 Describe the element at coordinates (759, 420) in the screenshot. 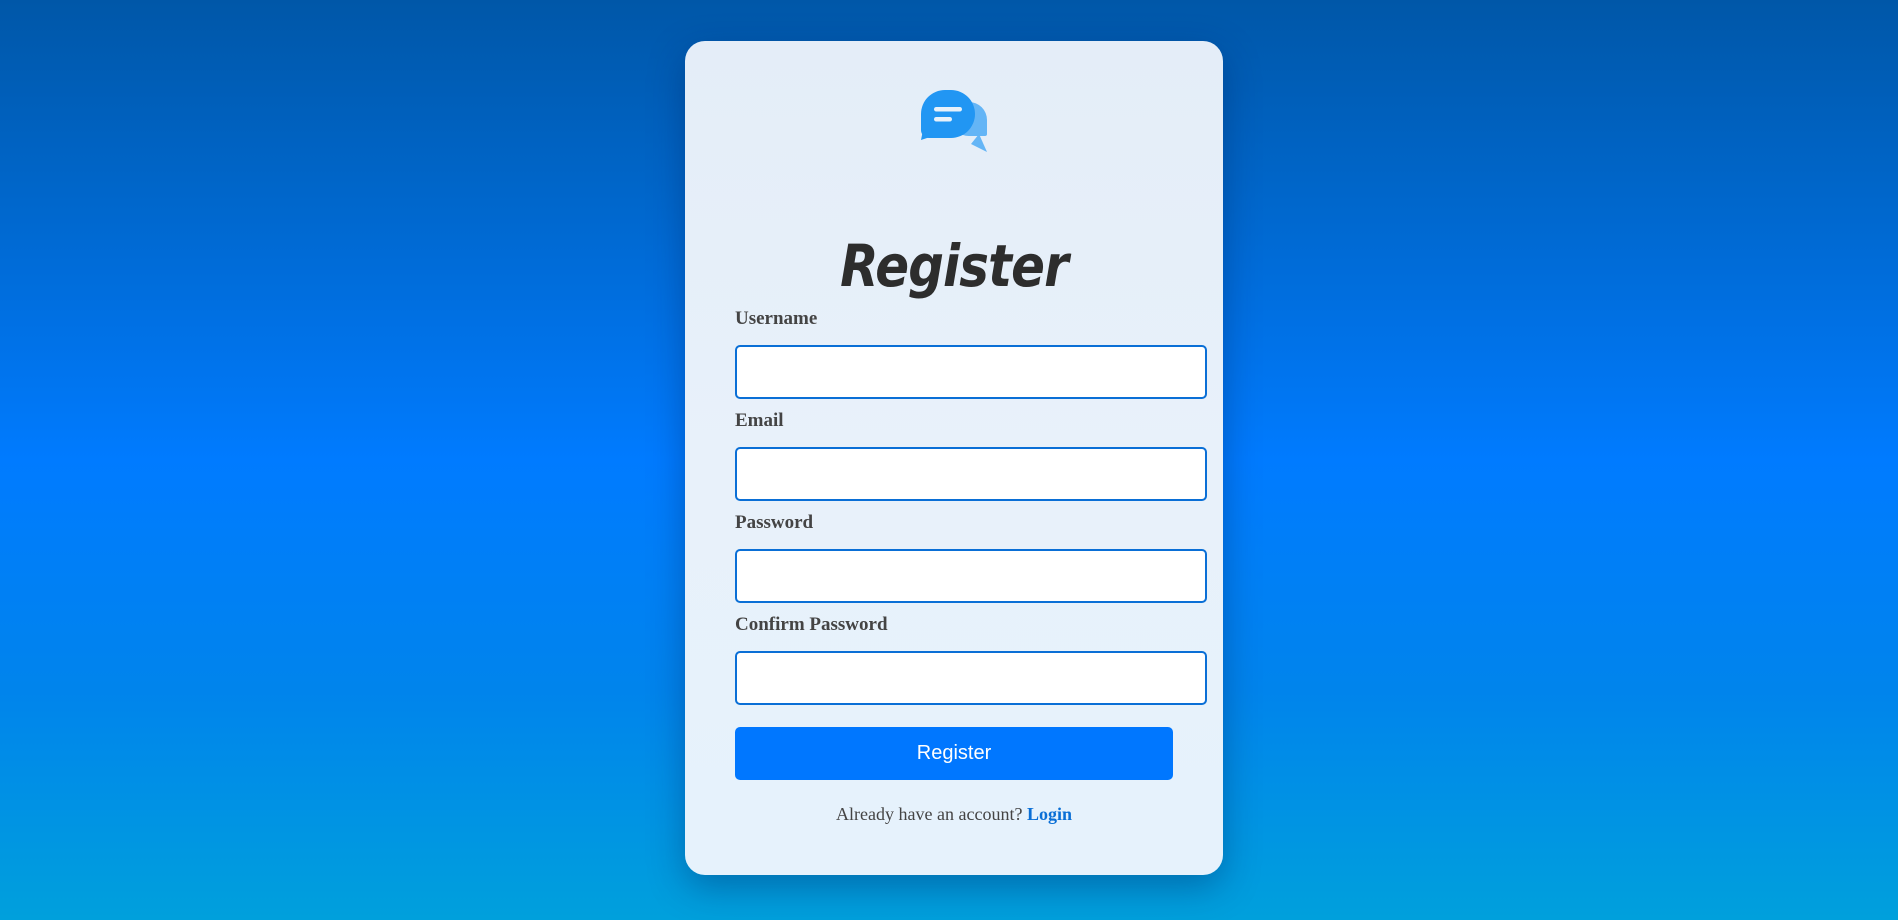

I see `email-label: Email` at that location.